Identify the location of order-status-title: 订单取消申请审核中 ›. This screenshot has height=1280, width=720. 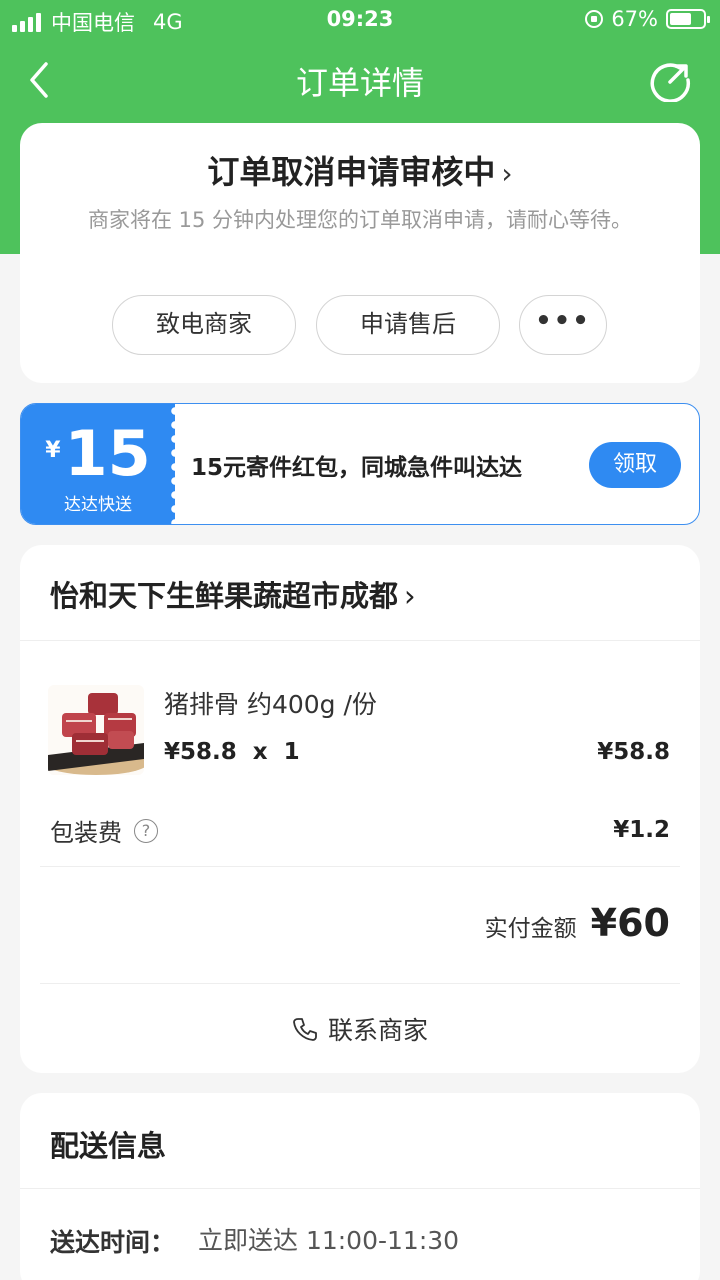
(360, 170).